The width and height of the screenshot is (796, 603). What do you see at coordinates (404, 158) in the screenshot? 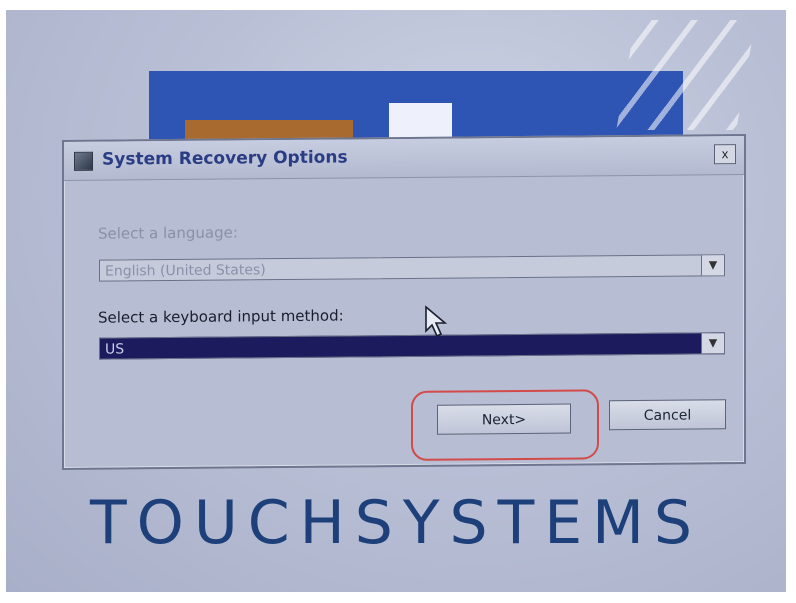
I see `dialog-titlebar: System Recovery Options x` at bounding box center [404, 158].